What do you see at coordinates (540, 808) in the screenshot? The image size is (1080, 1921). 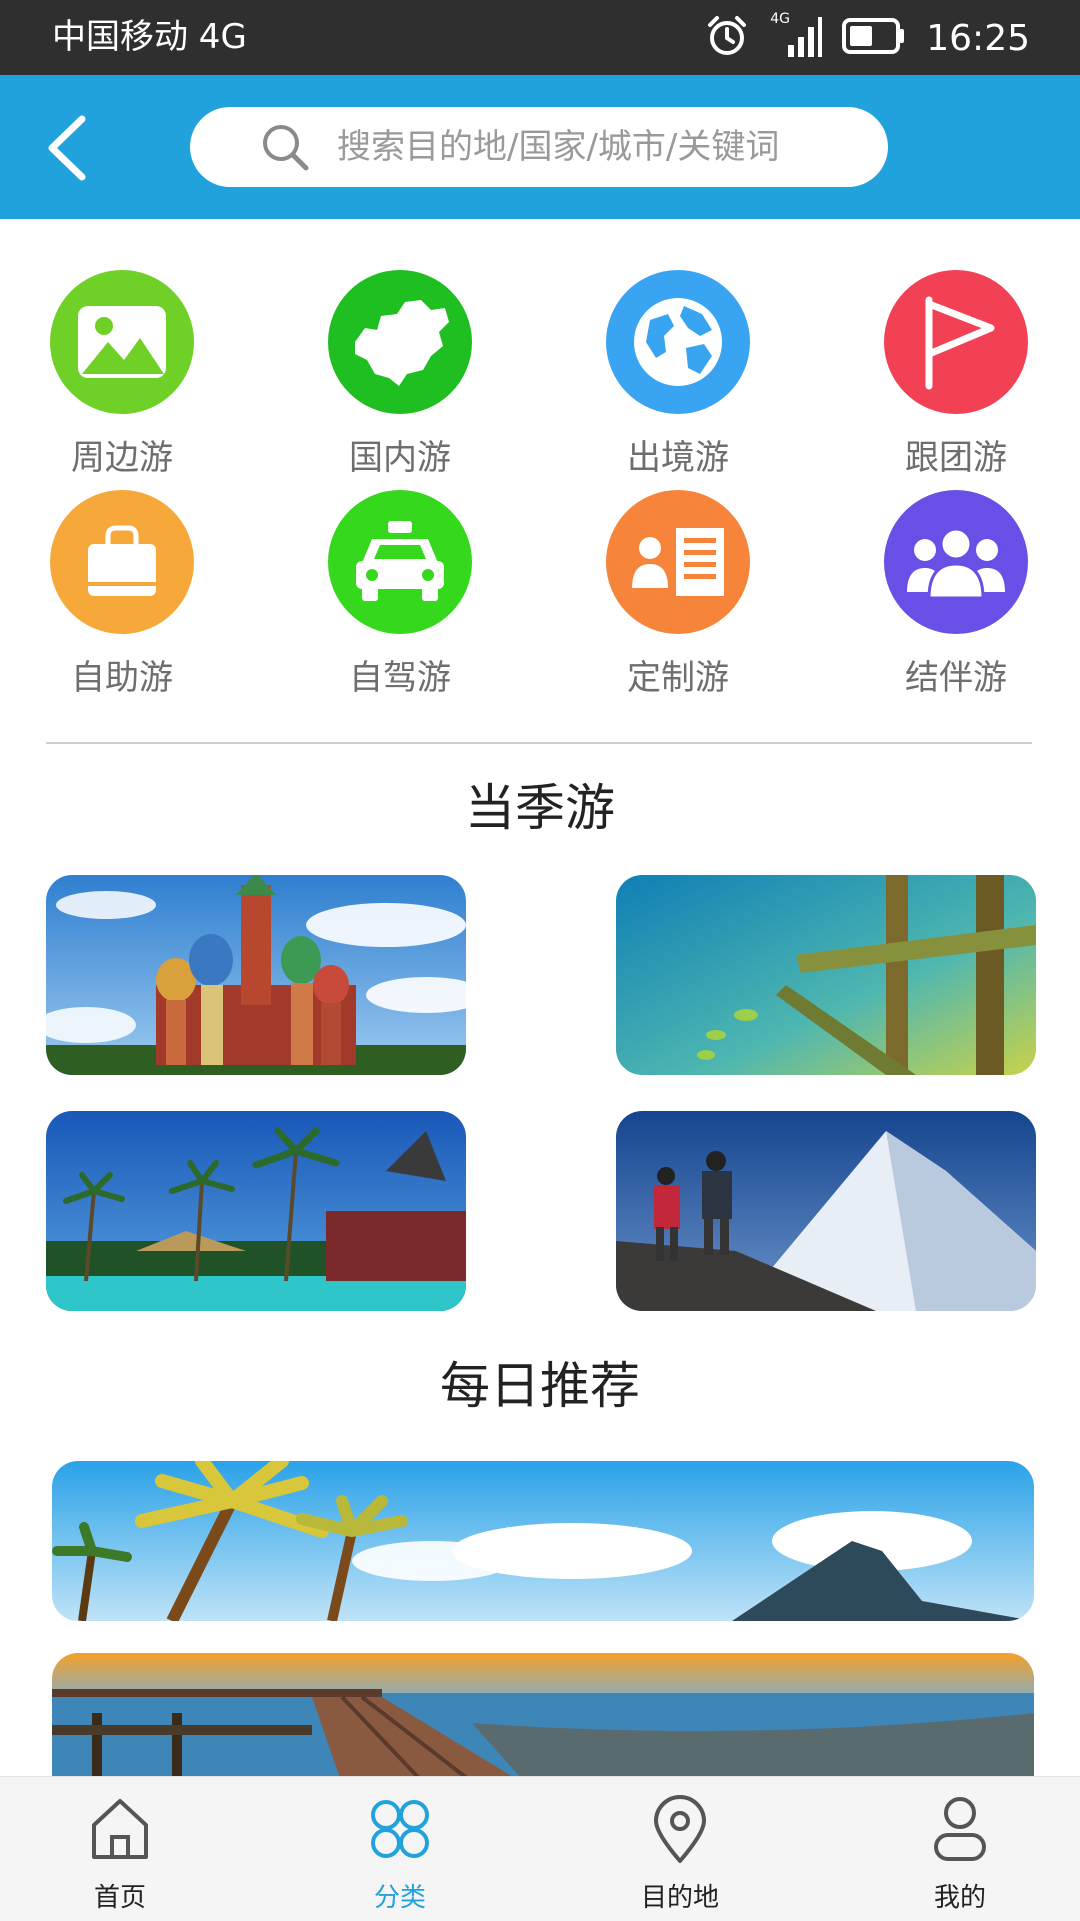 I see `seasonal-title: 当季游` at bounding box center [540, 808].